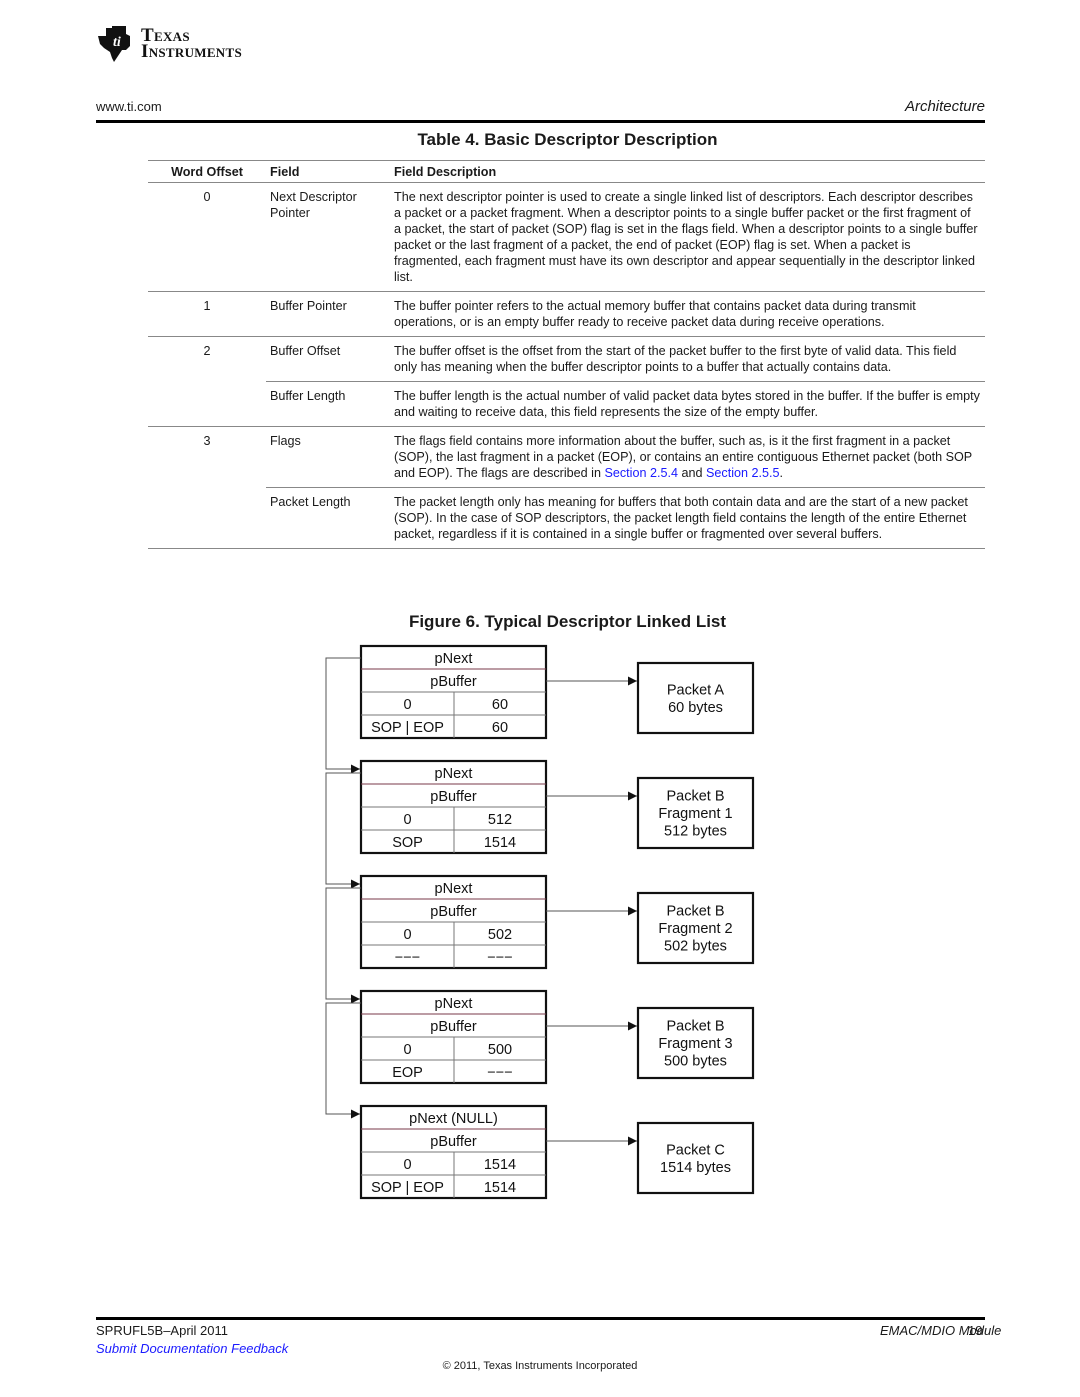 This screenshot has height=1397, width=1080. Describe the element at coordinates (500, 820) in the screenshot. I see `buffer-length-field: 512` at that location.